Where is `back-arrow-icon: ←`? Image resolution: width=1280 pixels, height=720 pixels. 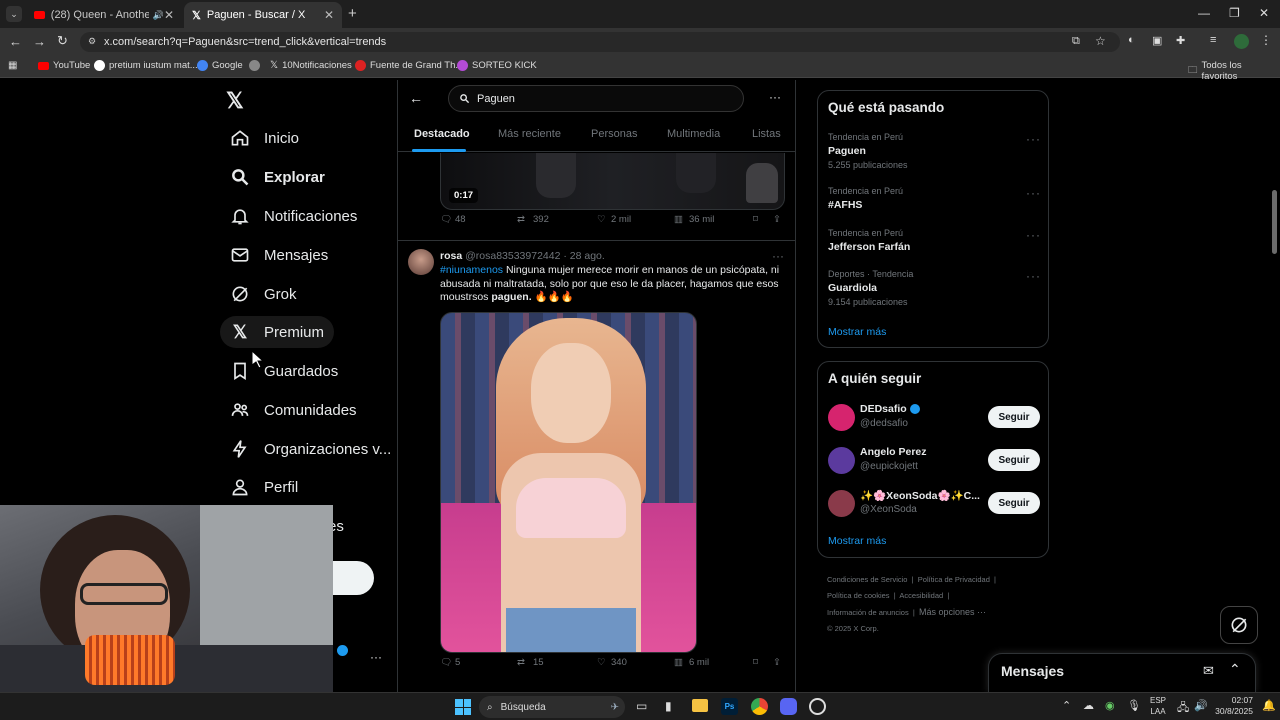
back-arrow-icon: ← is located at coordinates (416, 98).